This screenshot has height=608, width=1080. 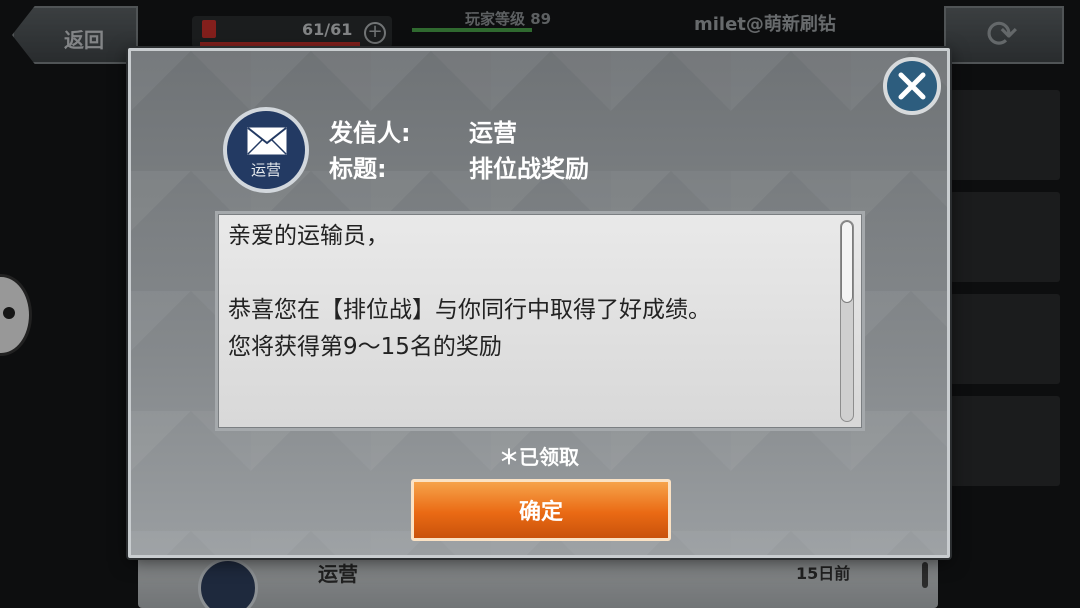 What do you see at coordinates (308, 236) in the screenshot?
I see `message-line: 亲爱的运输员，` at bounding box center [308, 236].